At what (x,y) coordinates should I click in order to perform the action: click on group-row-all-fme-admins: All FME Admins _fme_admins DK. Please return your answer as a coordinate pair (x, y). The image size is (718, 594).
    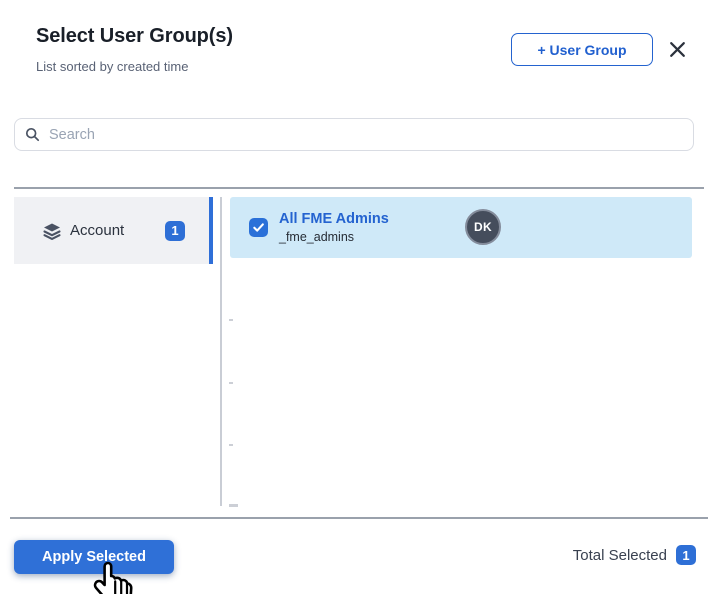
    Looking at the image, I should click on (461, 227).